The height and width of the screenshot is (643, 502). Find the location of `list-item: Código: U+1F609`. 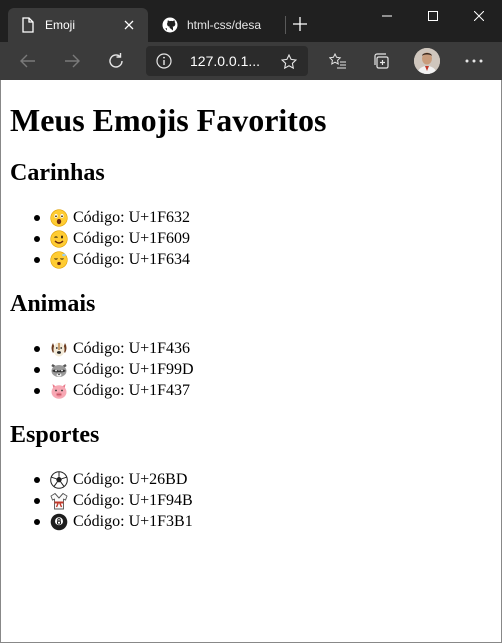

list-item: Código: U+1F609 is located at coordinates (112, 238).